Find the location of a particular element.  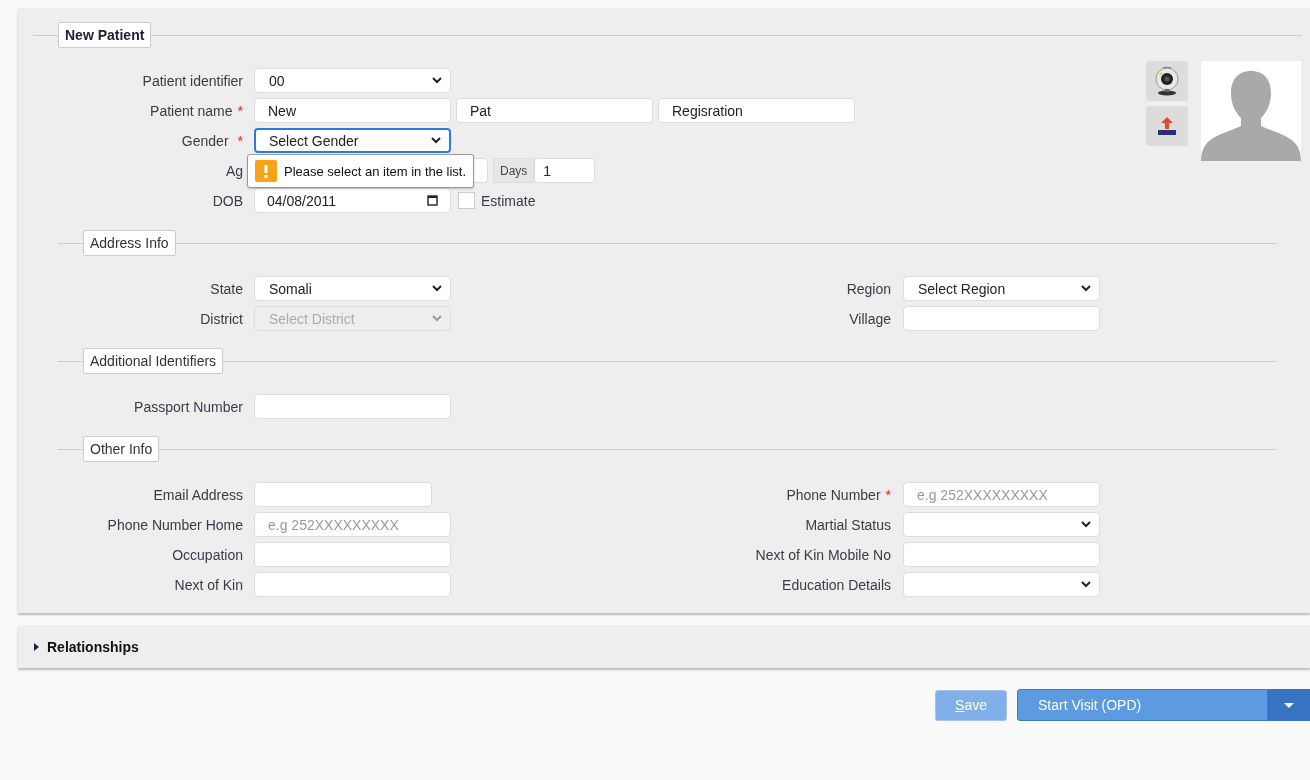

field-label: District is located at coordinates (221, 318).